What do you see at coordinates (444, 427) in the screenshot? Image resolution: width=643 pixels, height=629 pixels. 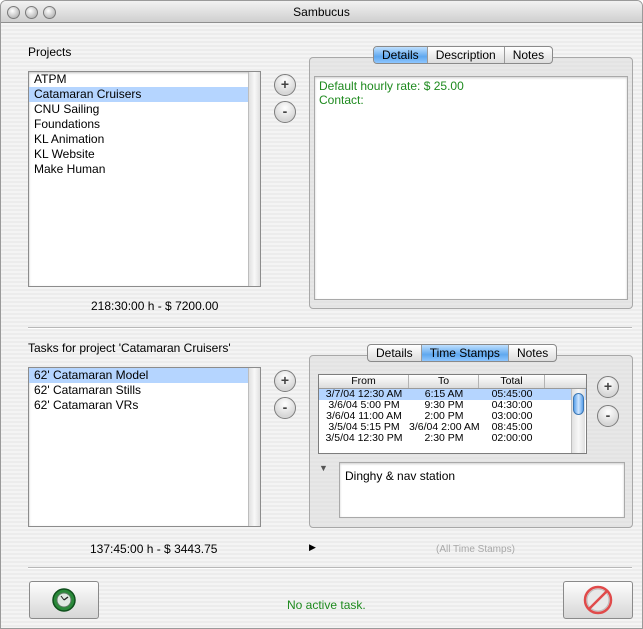 I see `time-stamp-to-cell: 3/6/04 2:00 AM` at bounding box center [444, 427].